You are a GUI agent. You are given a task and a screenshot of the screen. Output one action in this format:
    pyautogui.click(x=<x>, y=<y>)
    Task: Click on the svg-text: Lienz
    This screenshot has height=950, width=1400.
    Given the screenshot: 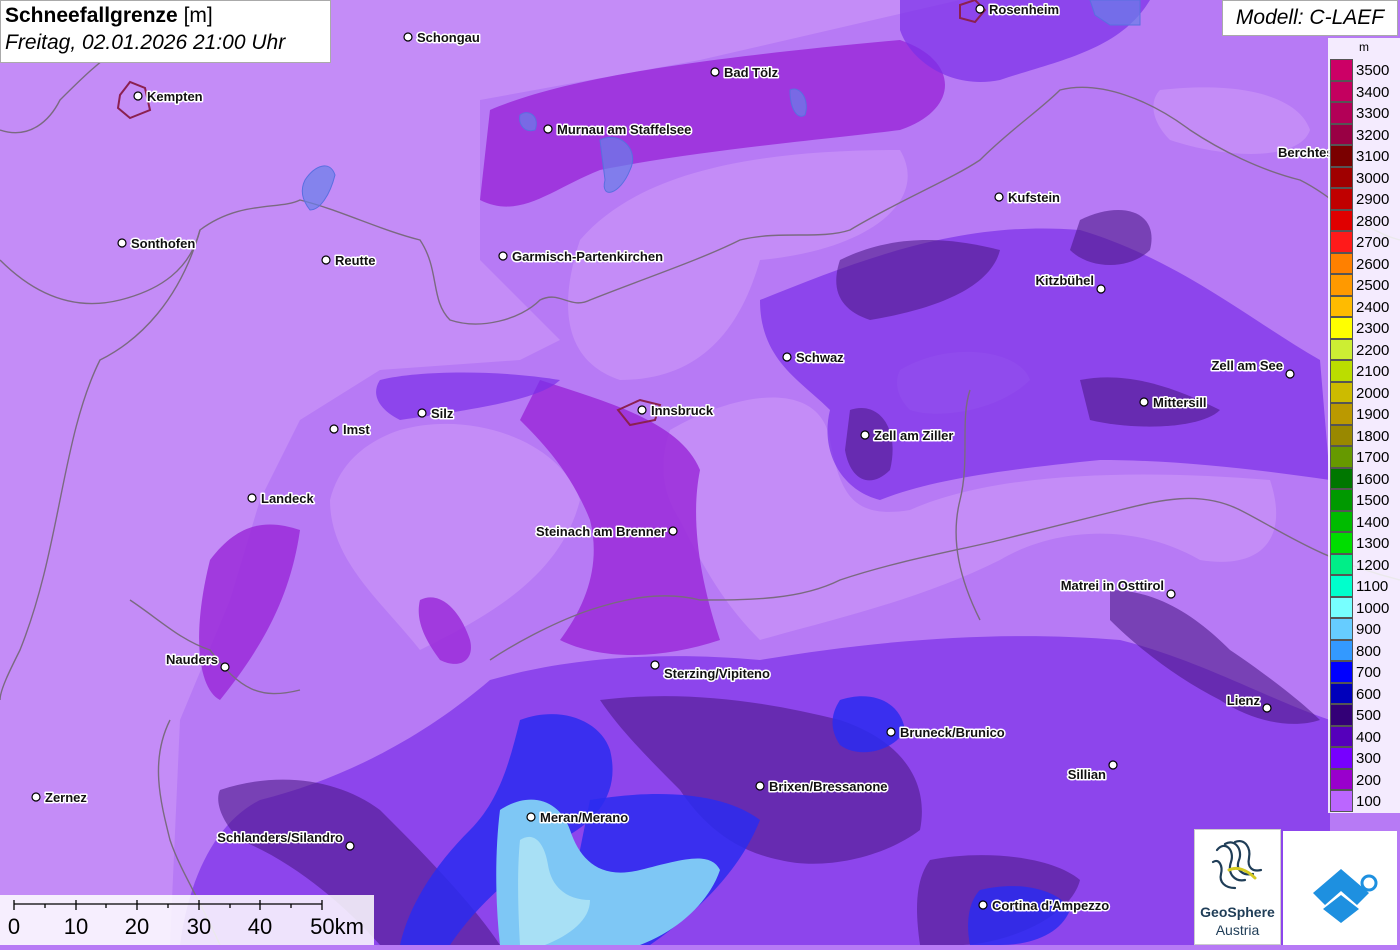 What is the action you would take?
    pyautogui.click(x=1244, y=700)
    